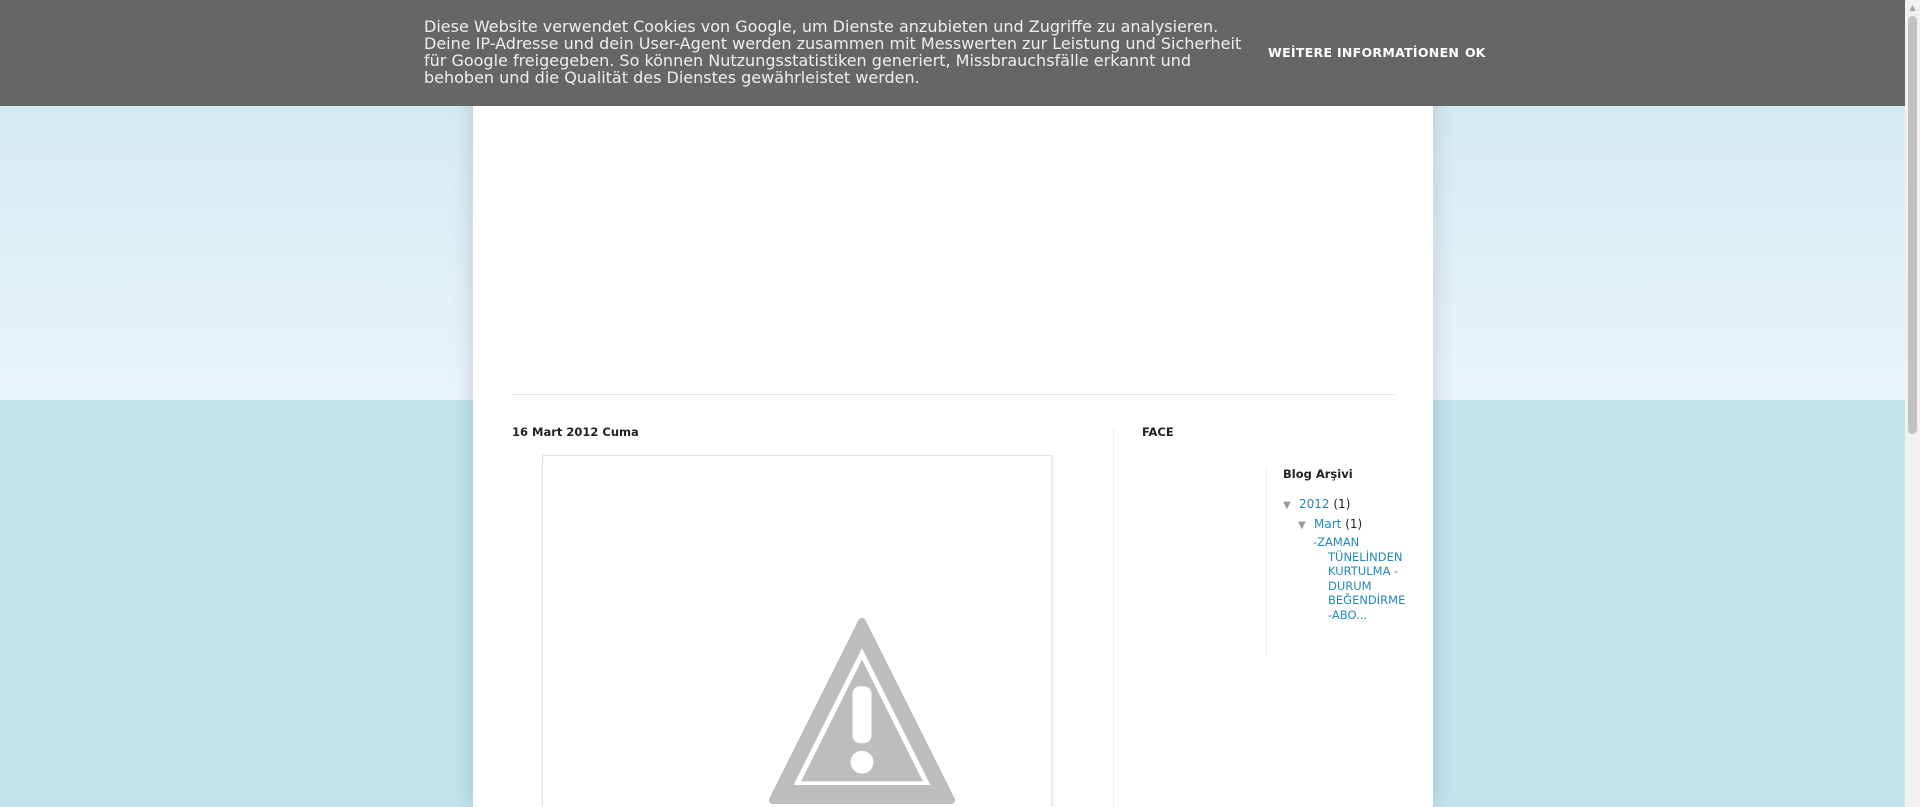  I want to click on archive-year-row: ▼ 2012 (1), so click(1340, 504).